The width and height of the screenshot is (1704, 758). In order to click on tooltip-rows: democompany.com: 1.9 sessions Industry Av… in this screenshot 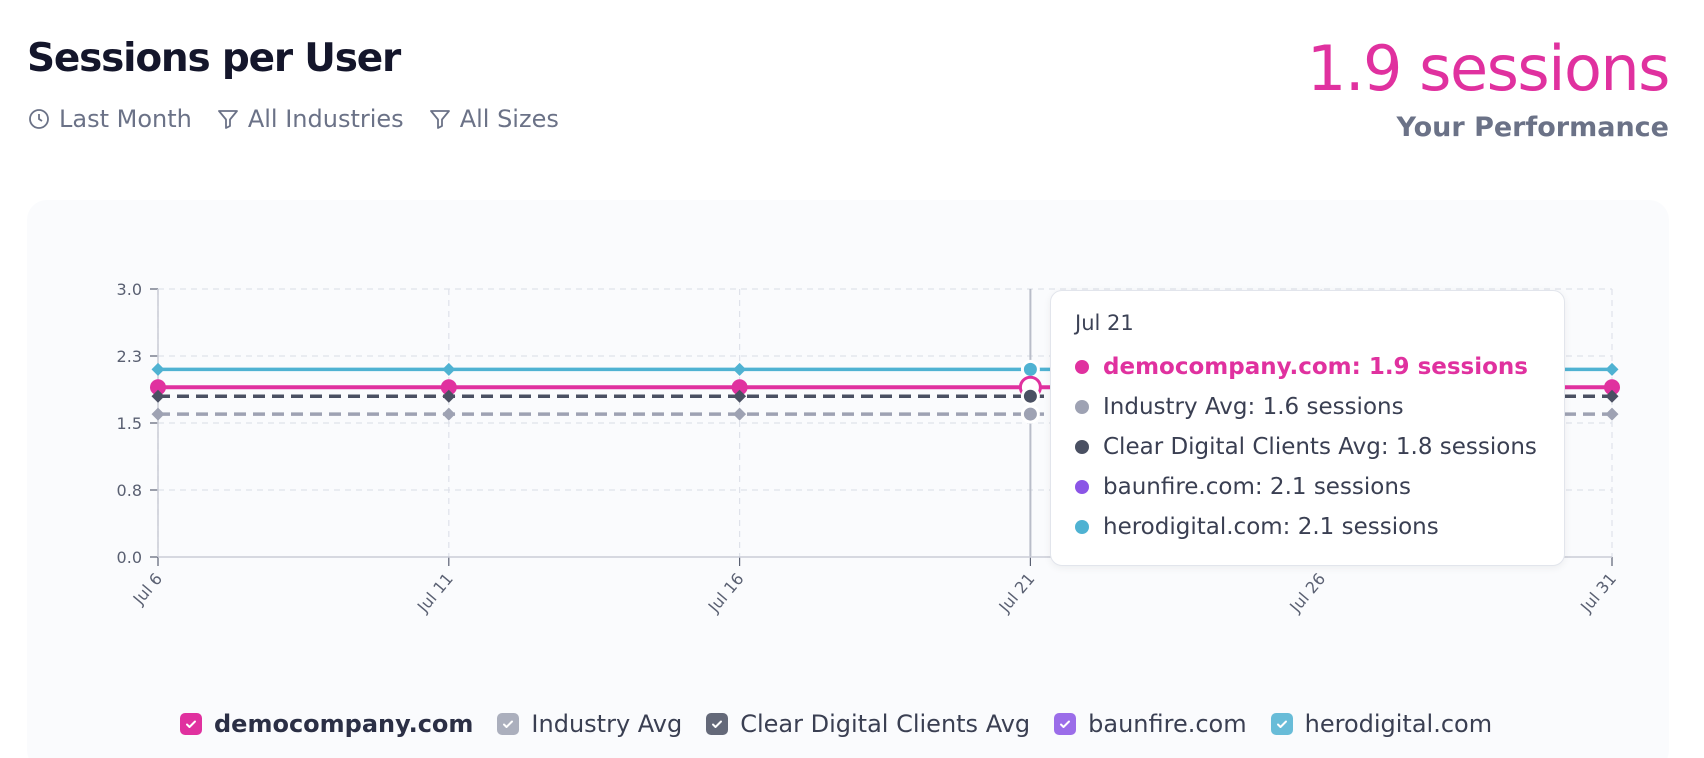, I will do `click(1307, 447)`.